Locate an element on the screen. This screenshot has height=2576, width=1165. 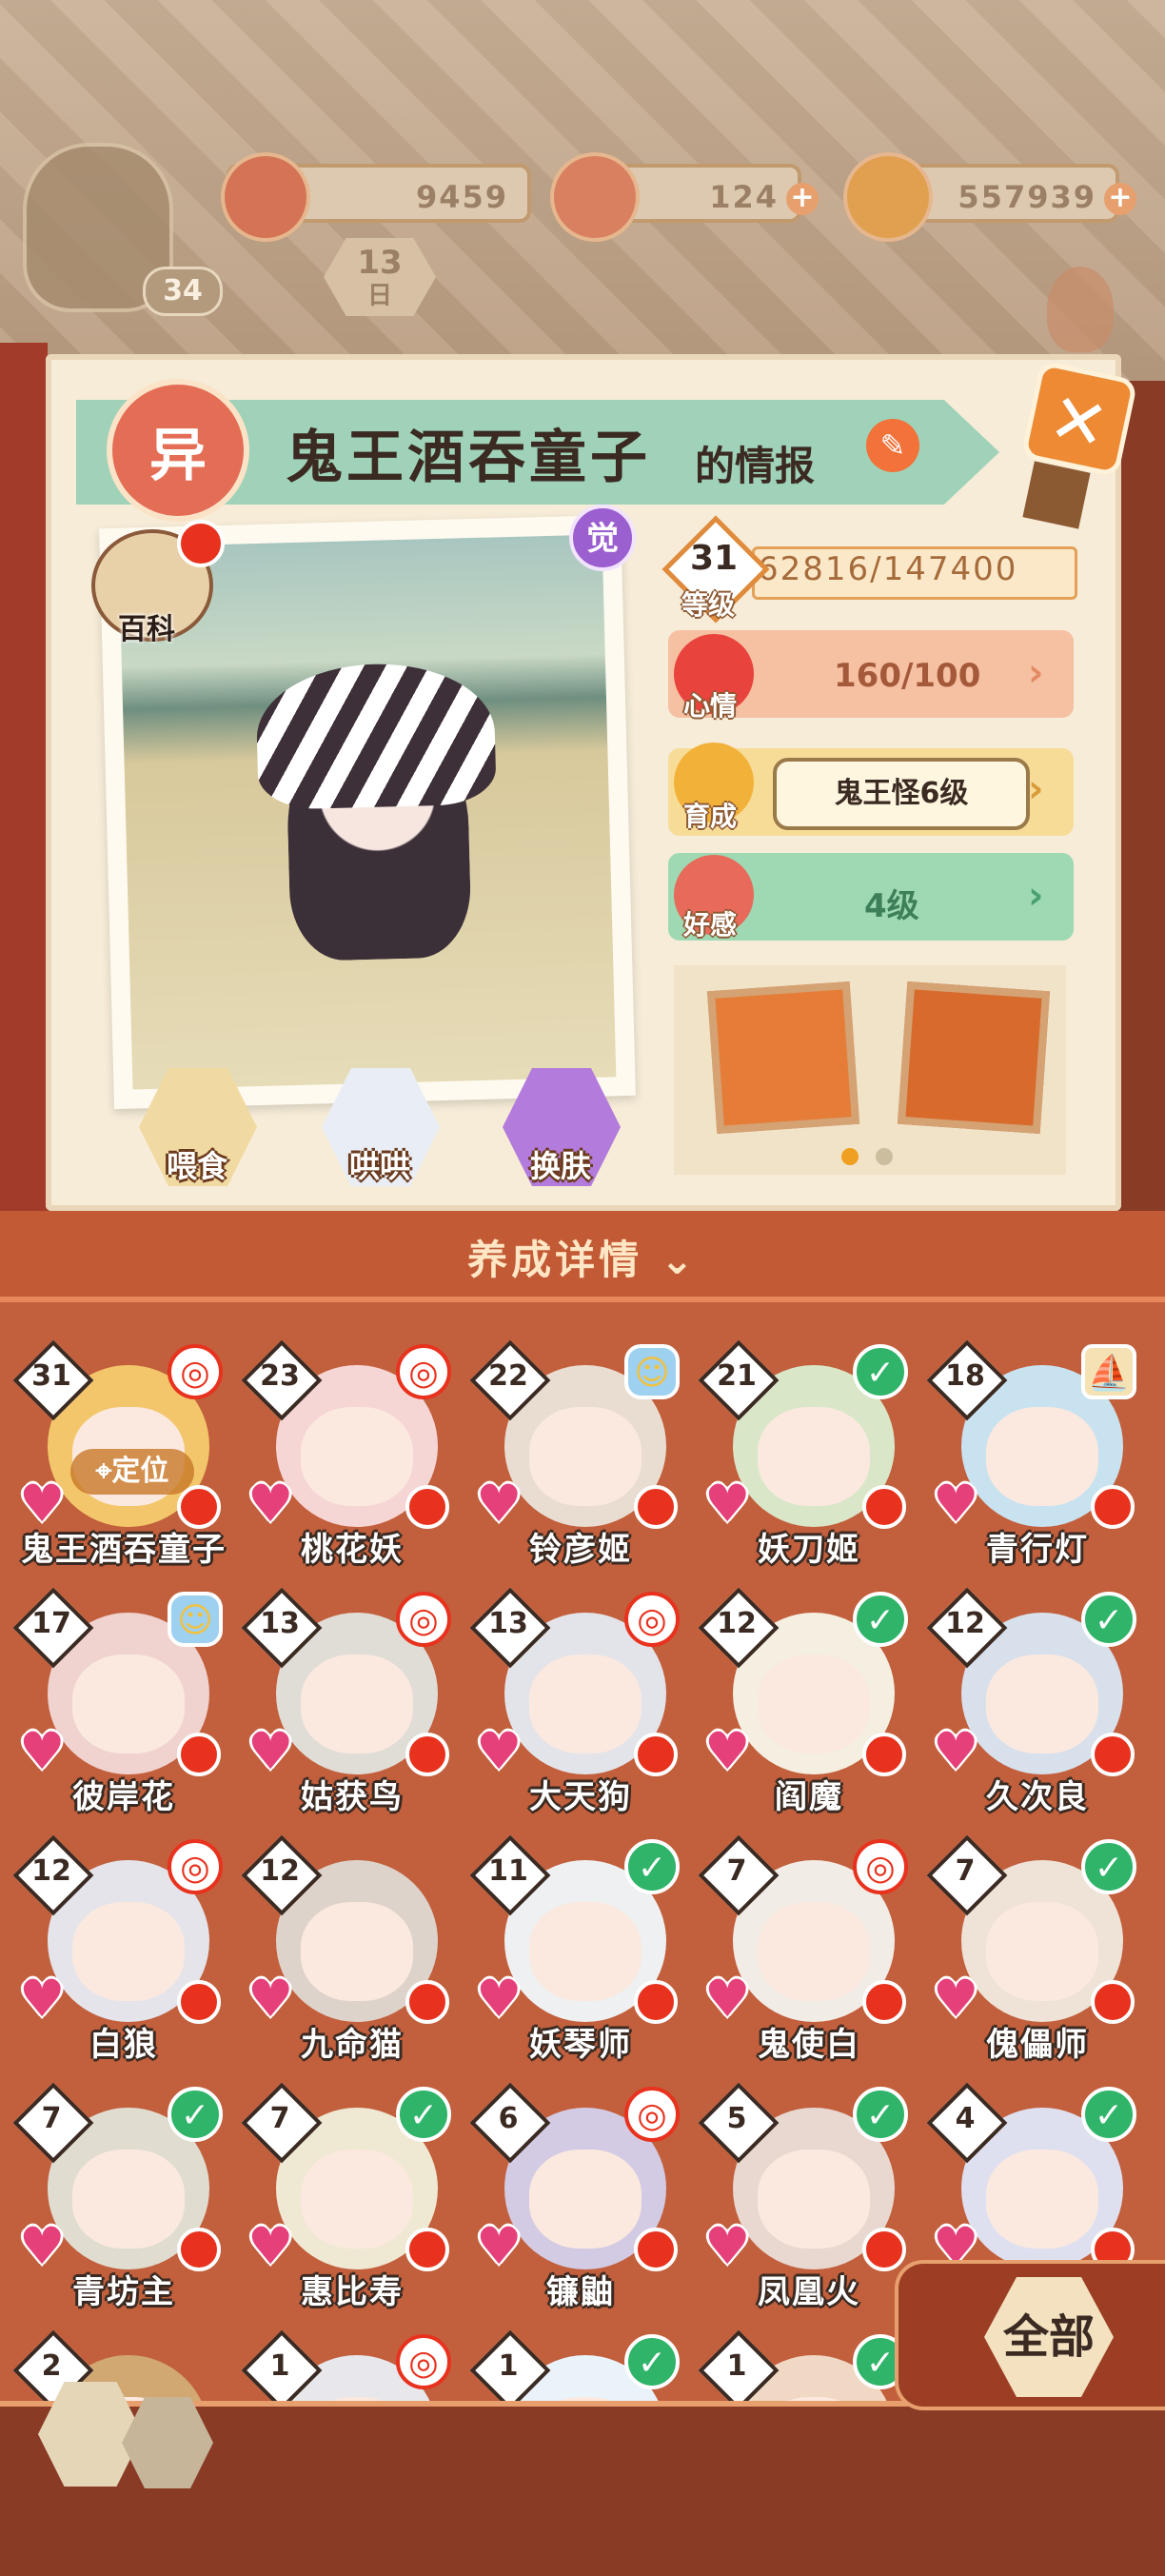
edit-pencil-icon: ✎ is located at coordinates (892, 445).